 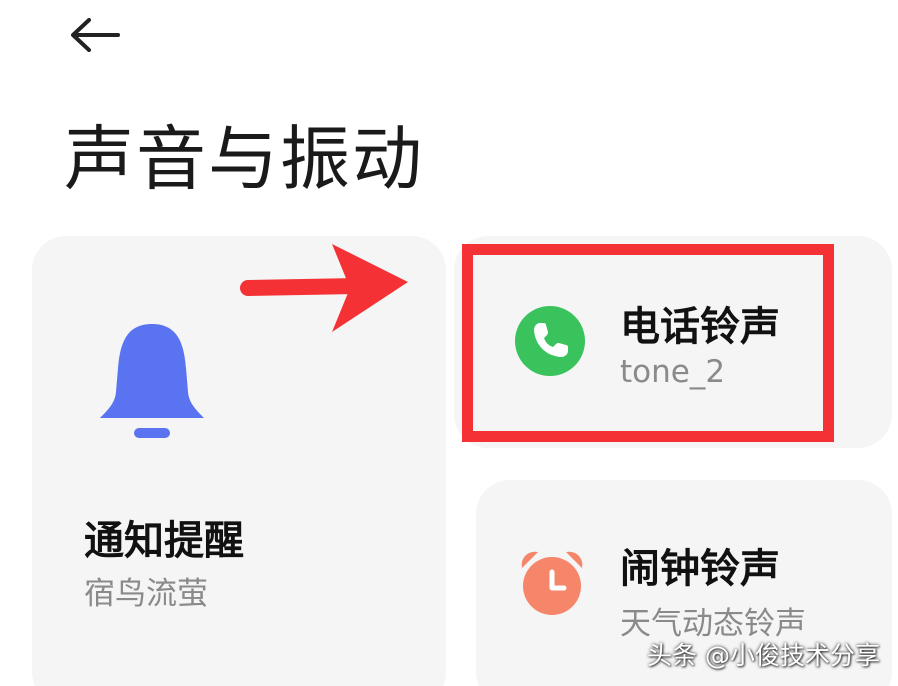 What do you see at coordinates (700, 327) in the screenshot?
I see `ringtone-card-title: 电话铃声` at bounding box center [700, 327].